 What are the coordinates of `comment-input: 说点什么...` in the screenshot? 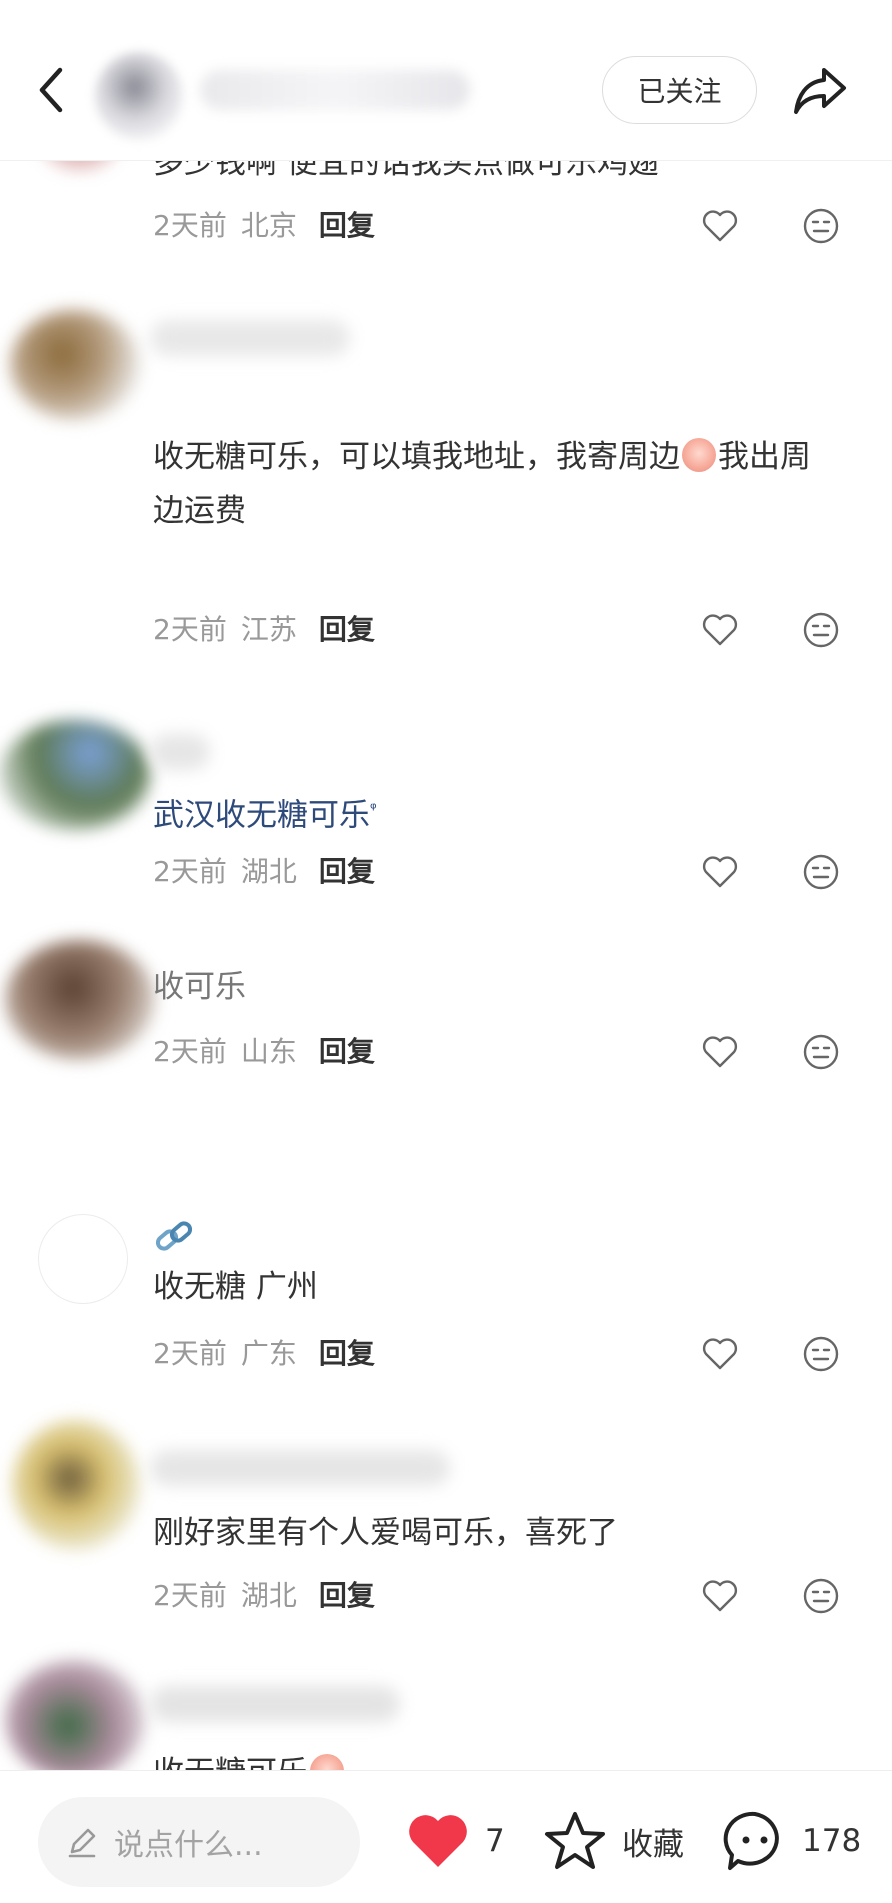 It's located at (199, 1842).